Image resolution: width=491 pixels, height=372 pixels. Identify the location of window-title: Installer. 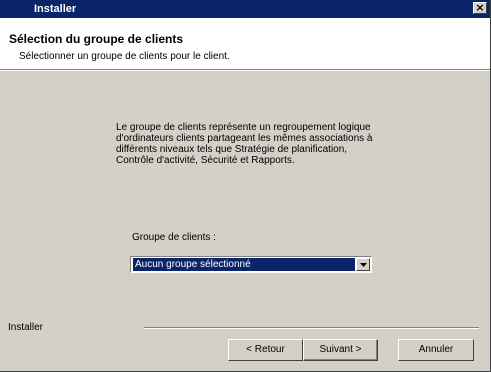
(55, 9).